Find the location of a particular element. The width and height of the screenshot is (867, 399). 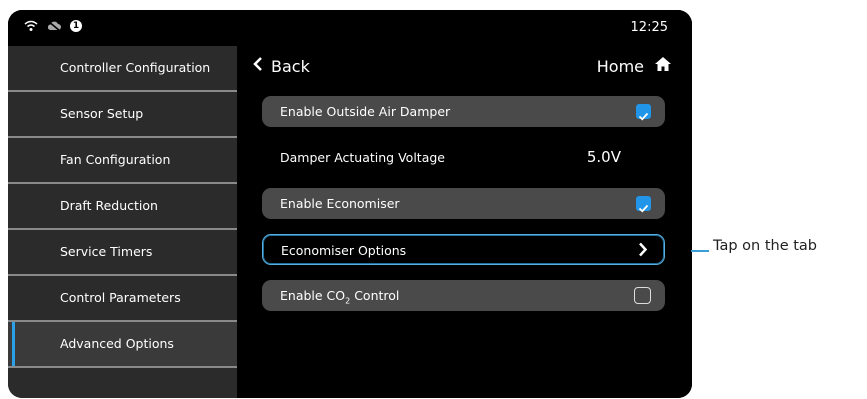

wifi-icon is located at coordinates (31, 26).